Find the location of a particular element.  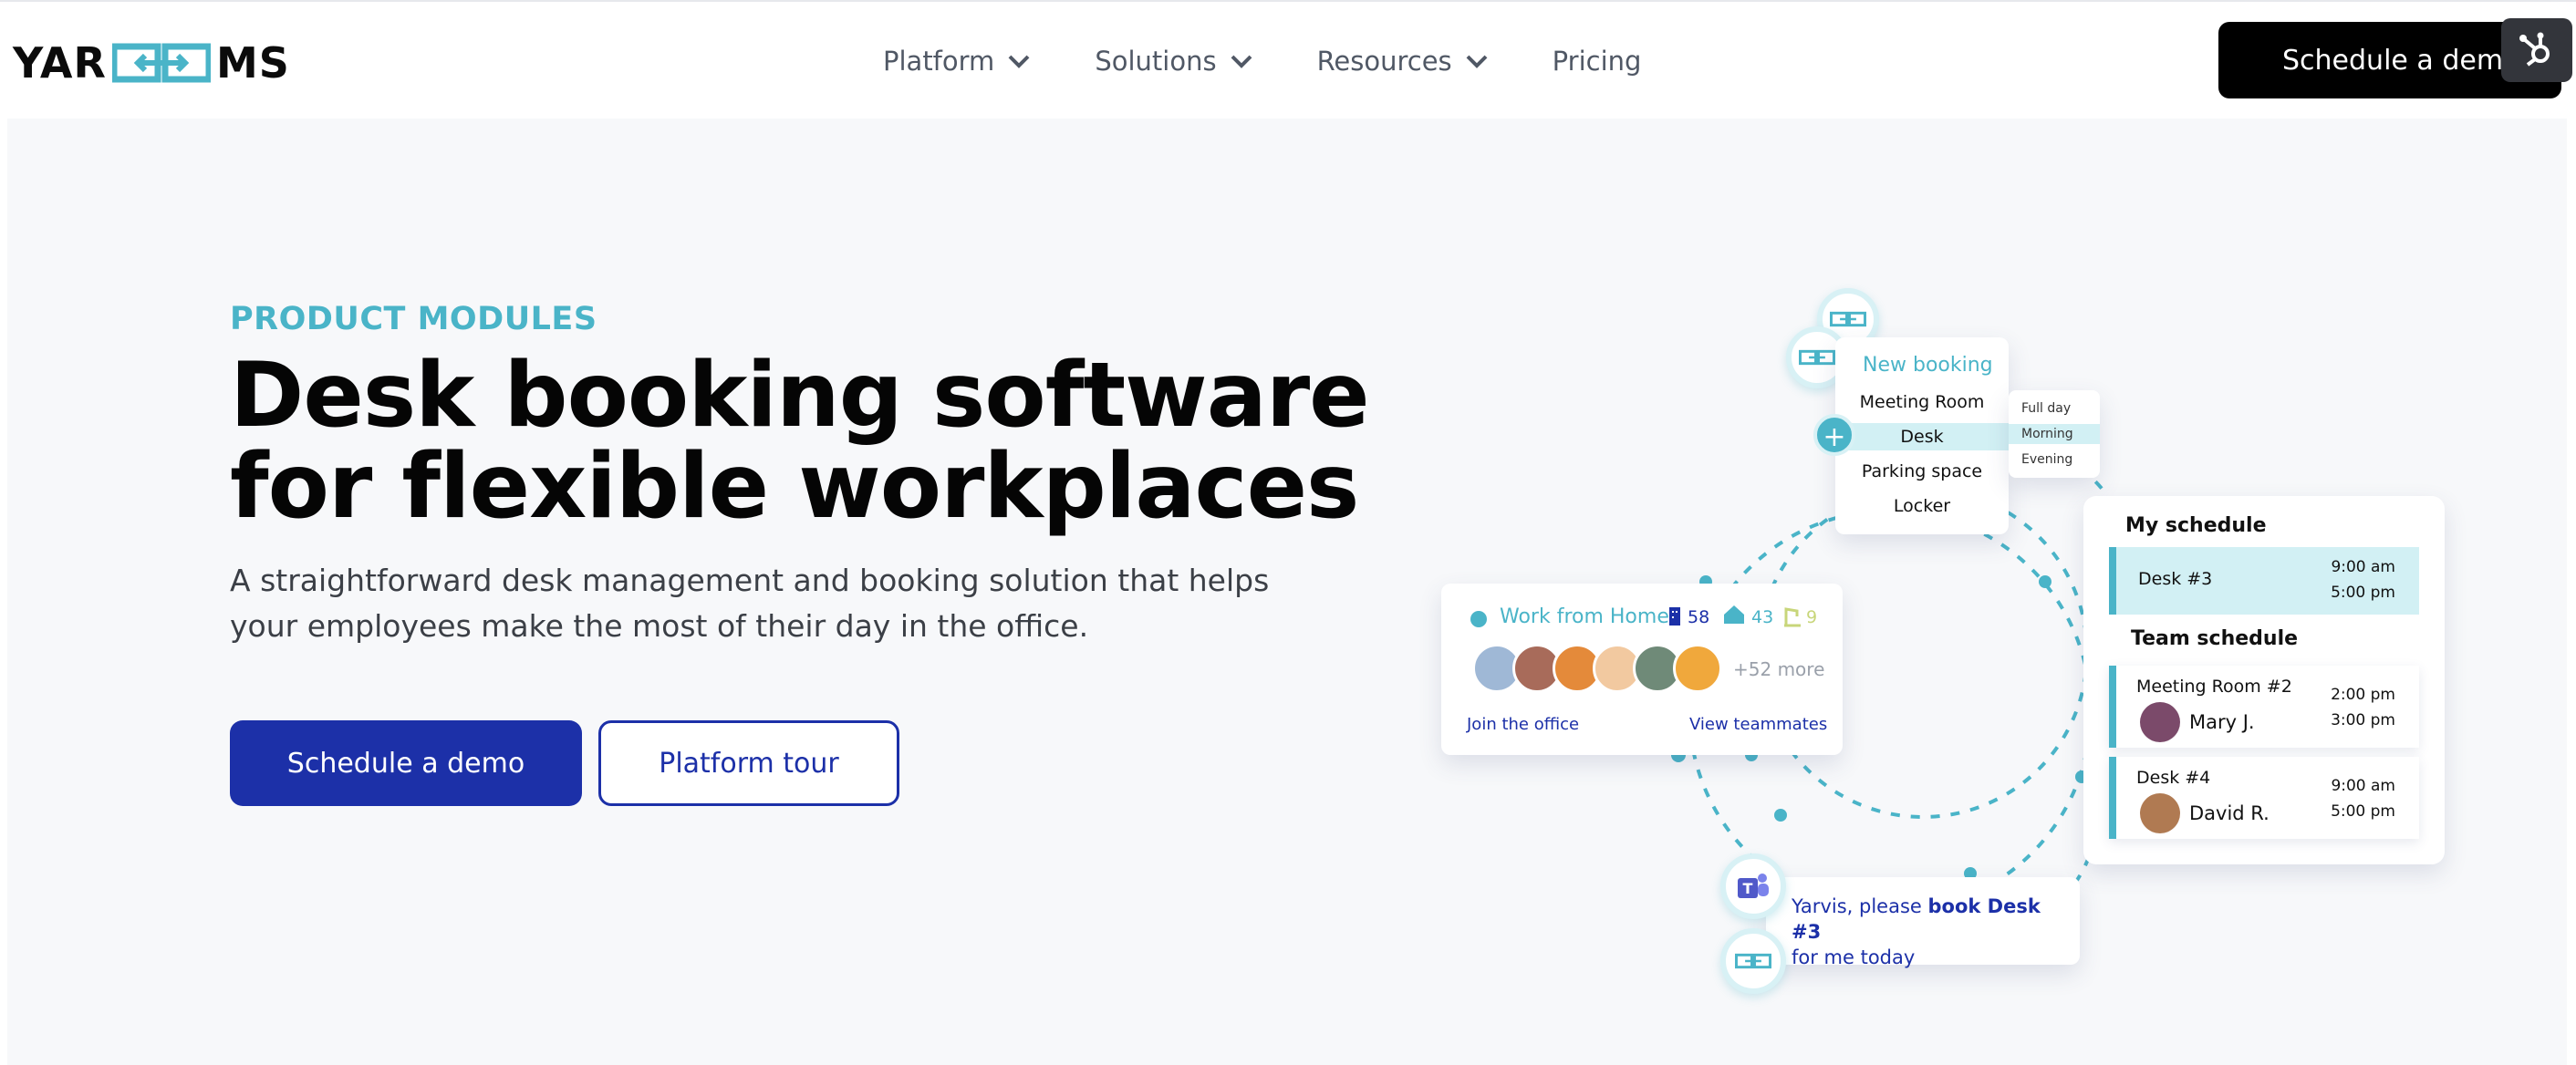

leave-count: 9 is located at coordinates (1812, 617).